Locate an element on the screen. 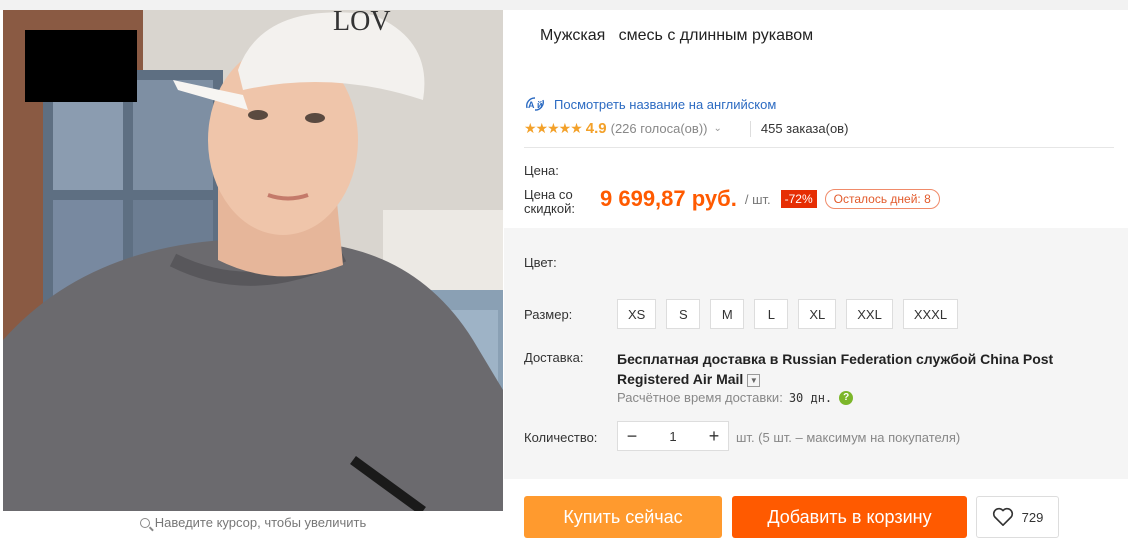 Image resolution: width=1128 pixels, height=545 pixels. rating-stars: ★★★★★ is located at coordinates (553, 128).